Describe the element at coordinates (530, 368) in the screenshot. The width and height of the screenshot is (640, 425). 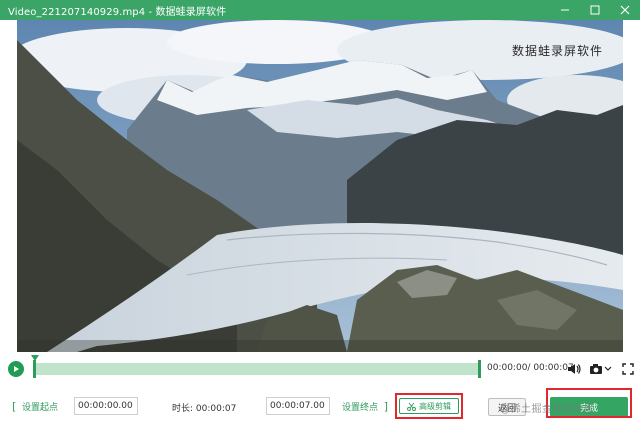
I see `timecode: 00:00:00/ 00:00:07` at that location.